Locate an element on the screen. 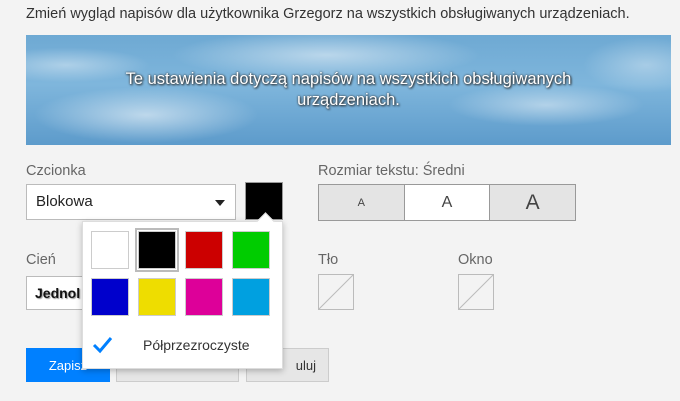 The width and height of the screenshot is (680, 401). text-size-large-button: A is located at coordinates (532, 202).